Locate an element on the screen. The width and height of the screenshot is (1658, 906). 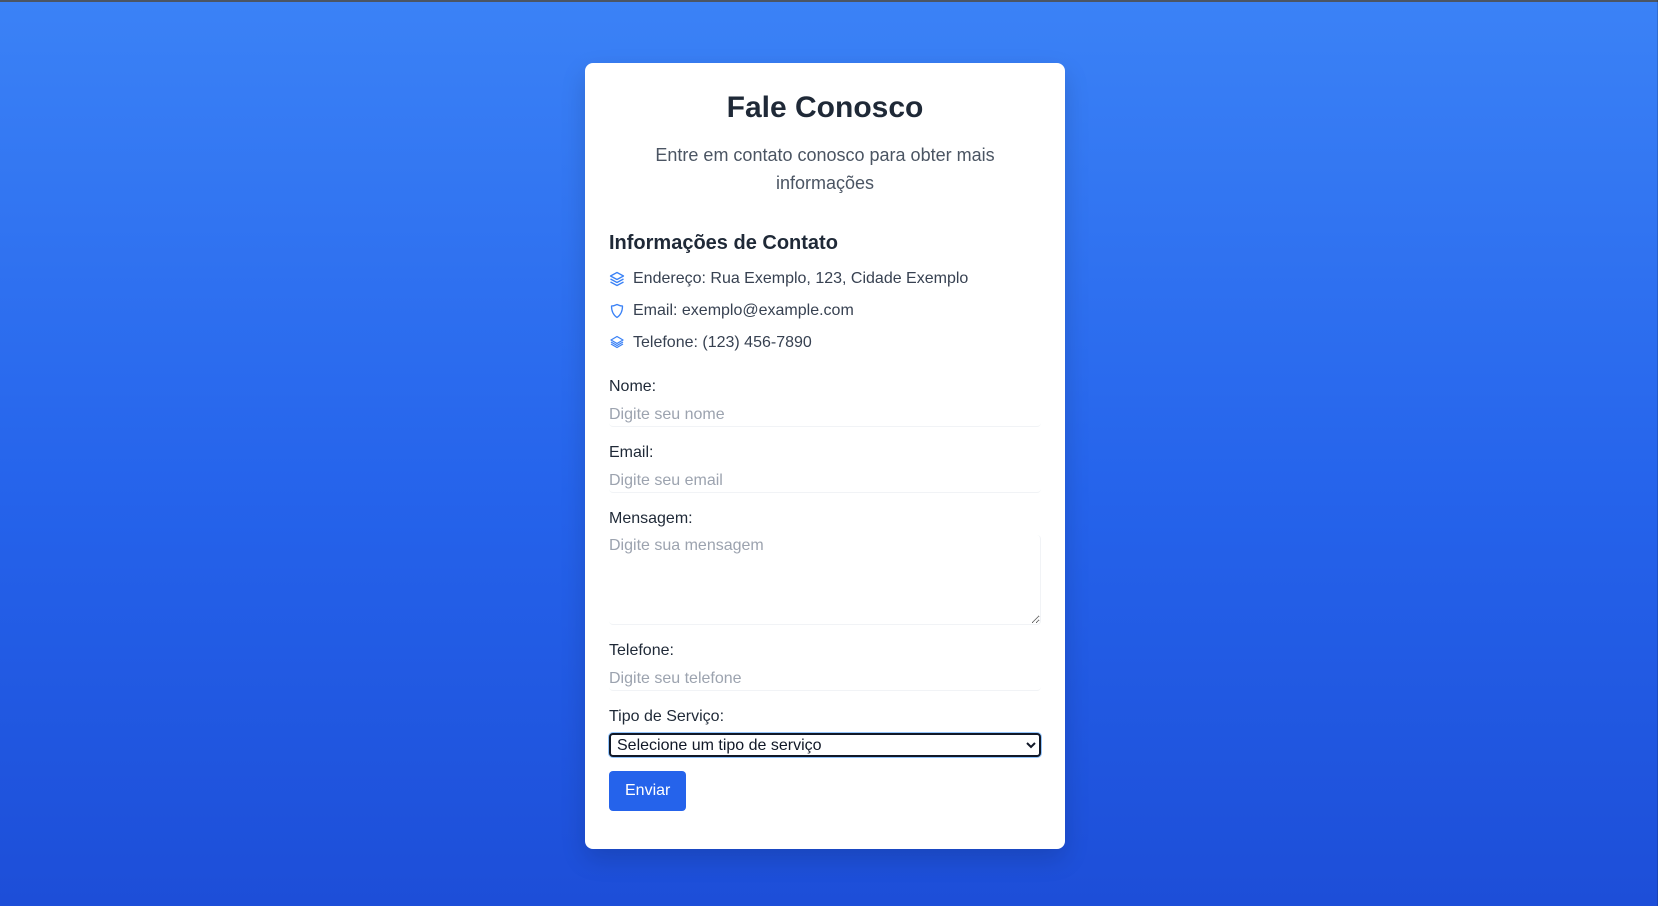
contact-phone: Telefone: (123) 456-7890 is located at coordinates (825, 343).